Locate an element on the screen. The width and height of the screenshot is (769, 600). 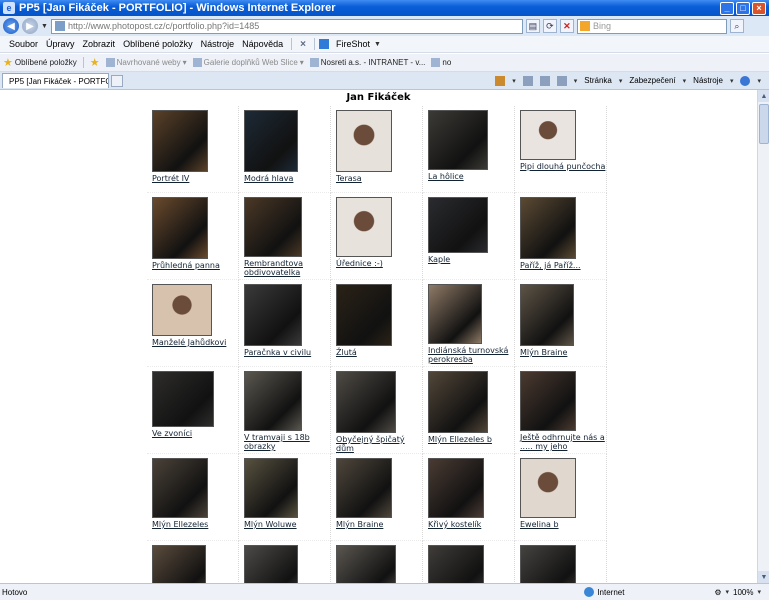
refresh-icon: ⟳ is located at coordinates (549, 26).